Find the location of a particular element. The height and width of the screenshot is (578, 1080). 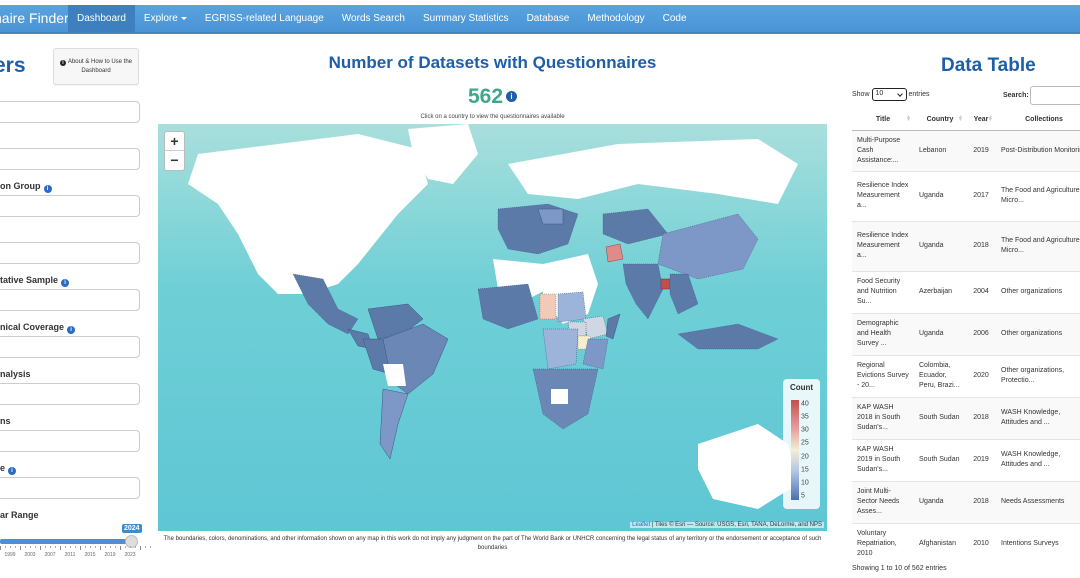

year-range-ticks is located at coordinates (75, 548).